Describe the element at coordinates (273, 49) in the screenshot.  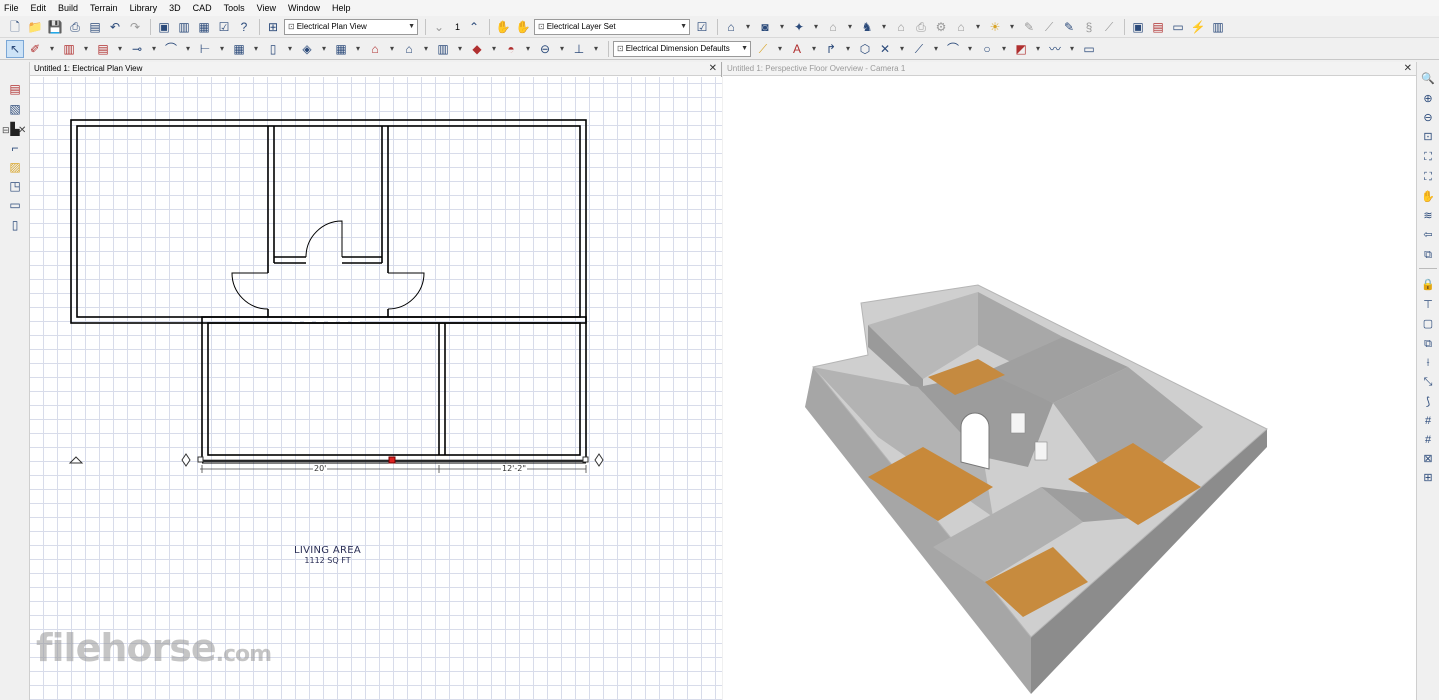
I see `doors-icon: ▯` at that location.